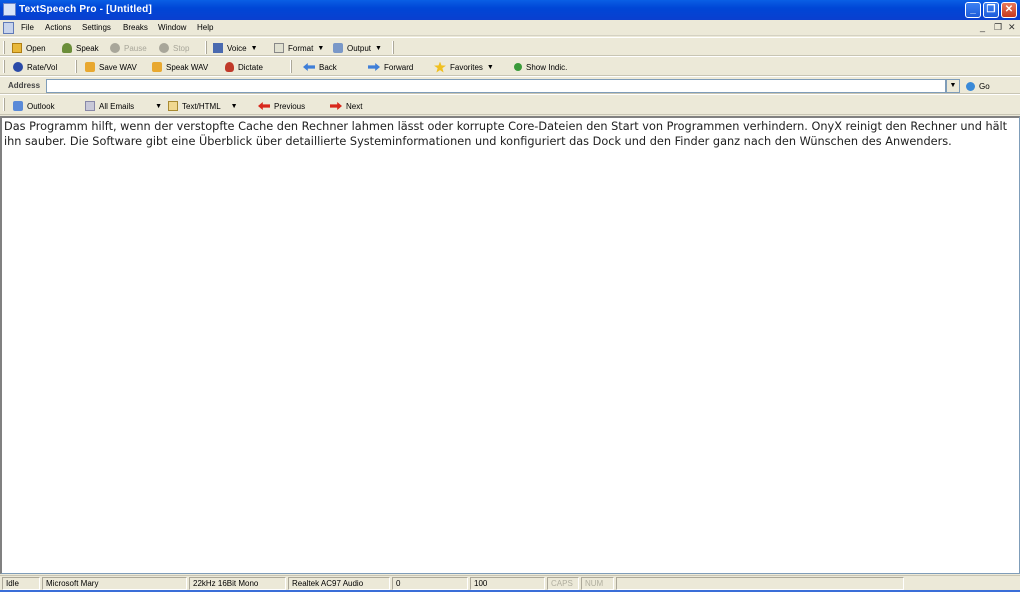 This screenshot has width=1020, height=592. Describe the element at coordinates (430, 583) in the screenshot. I see `status-position: 0` at that location.